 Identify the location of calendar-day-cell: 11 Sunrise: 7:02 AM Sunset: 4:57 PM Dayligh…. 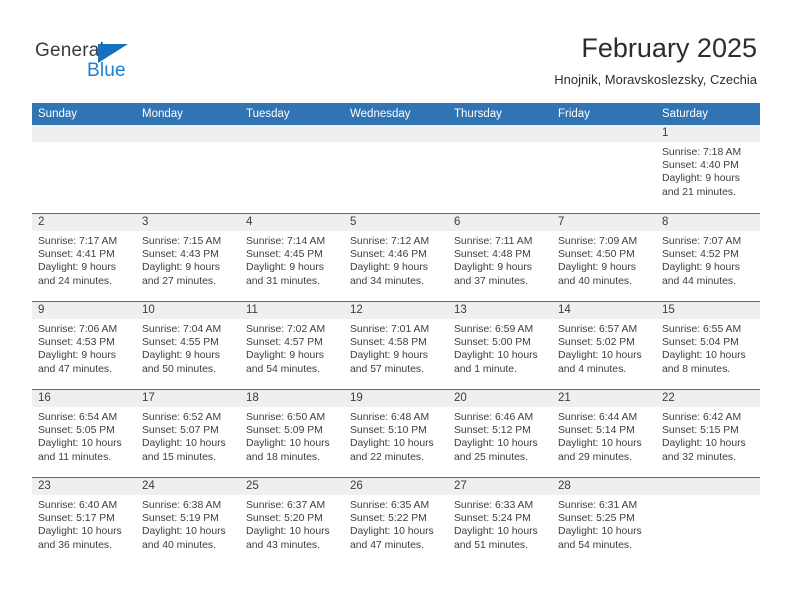
(292, 345).